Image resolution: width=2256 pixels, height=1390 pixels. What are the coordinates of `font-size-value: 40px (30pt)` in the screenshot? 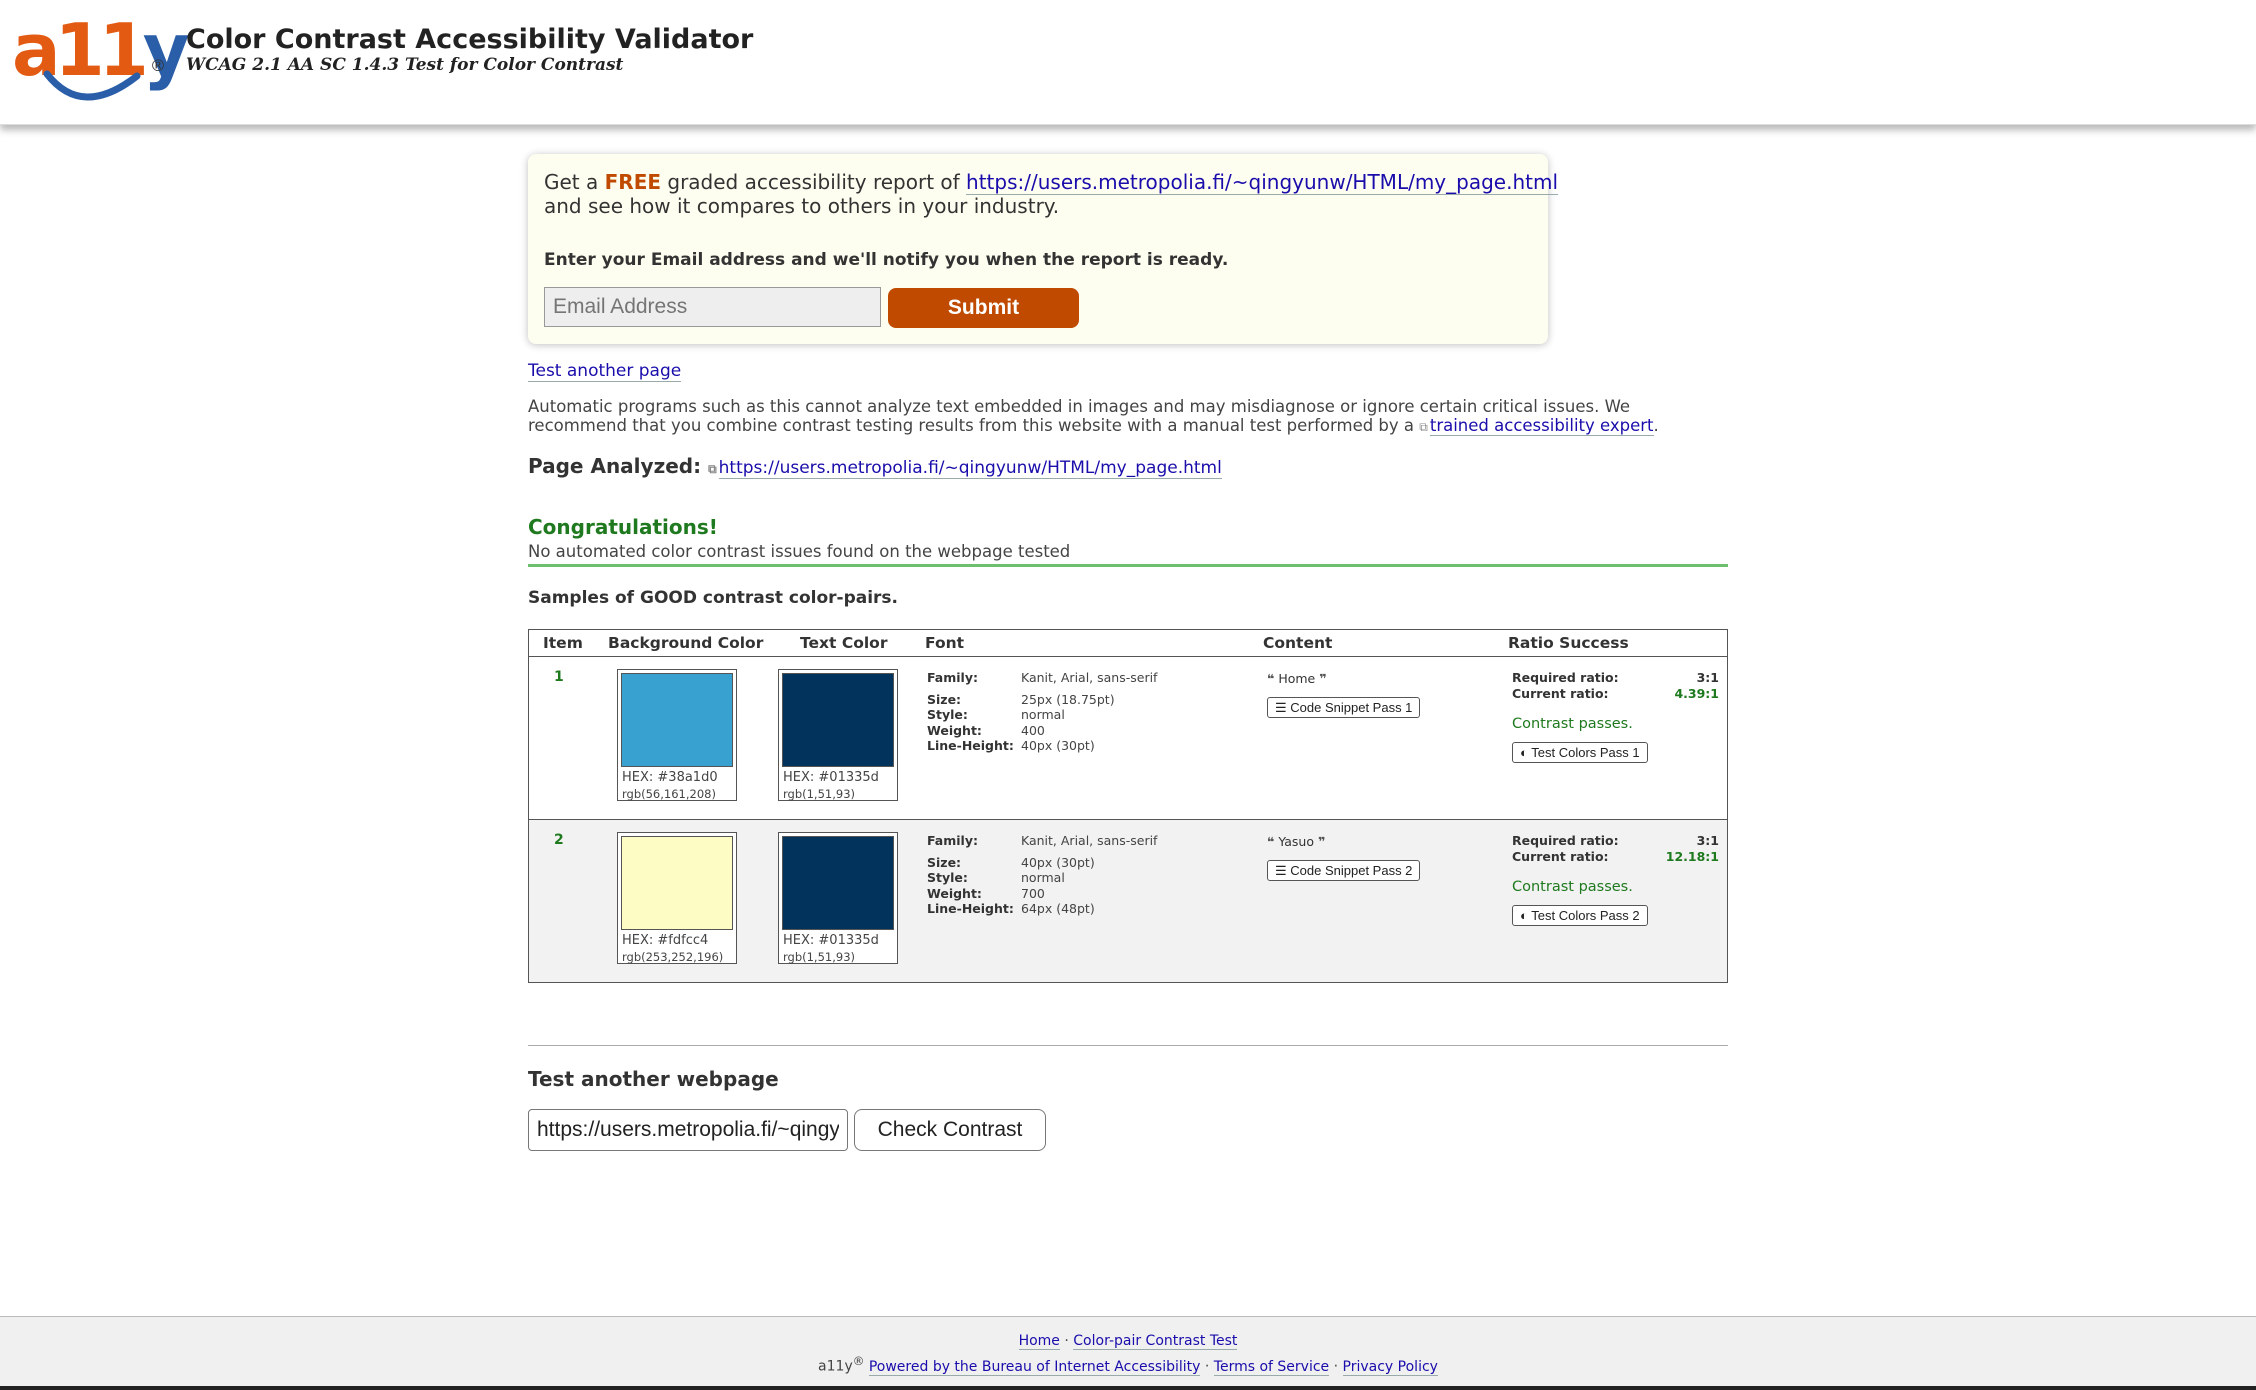 It's located at (1058, 862).